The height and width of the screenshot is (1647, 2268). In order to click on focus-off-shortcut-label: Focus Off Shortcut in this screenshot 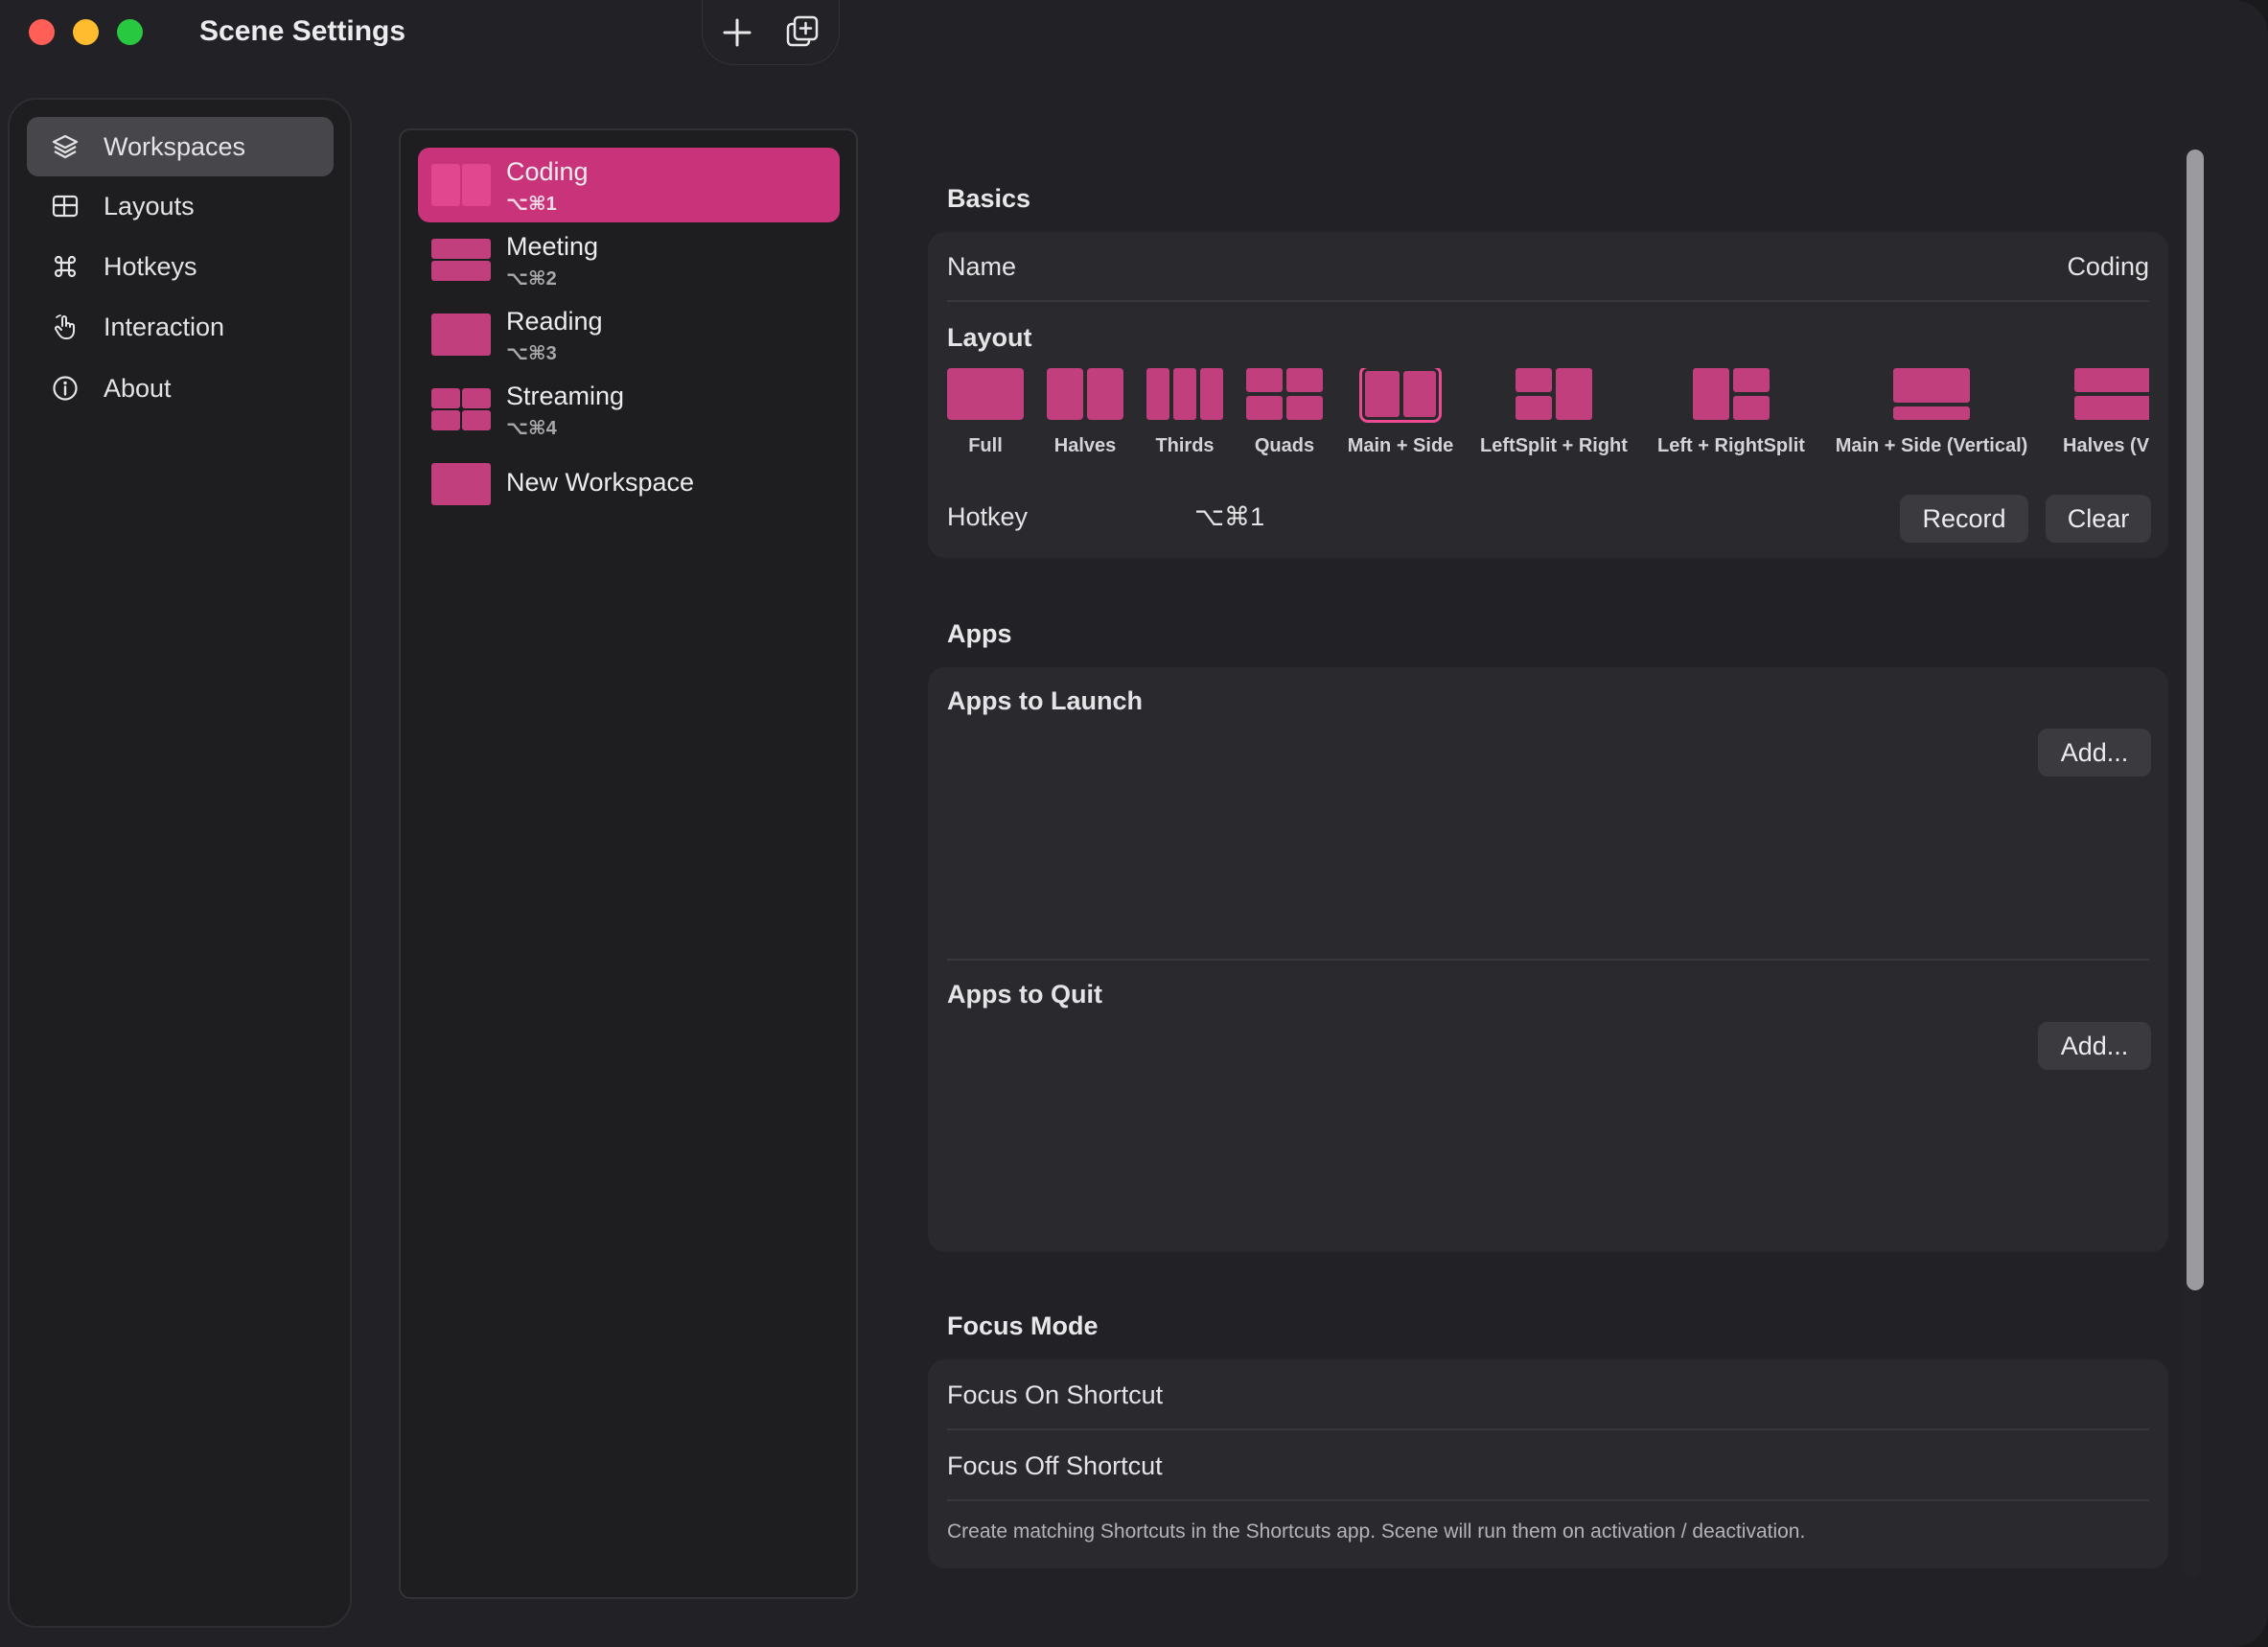, I will do `click(1055, 1466)`.